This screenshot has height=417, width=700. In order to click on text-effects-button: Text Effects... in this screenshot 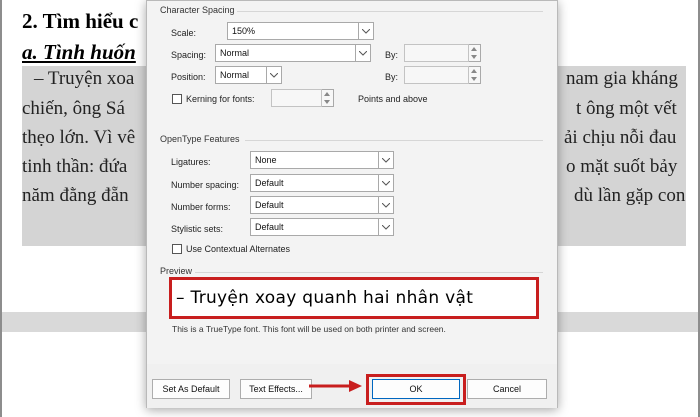, I will do `click(276, 389)`.